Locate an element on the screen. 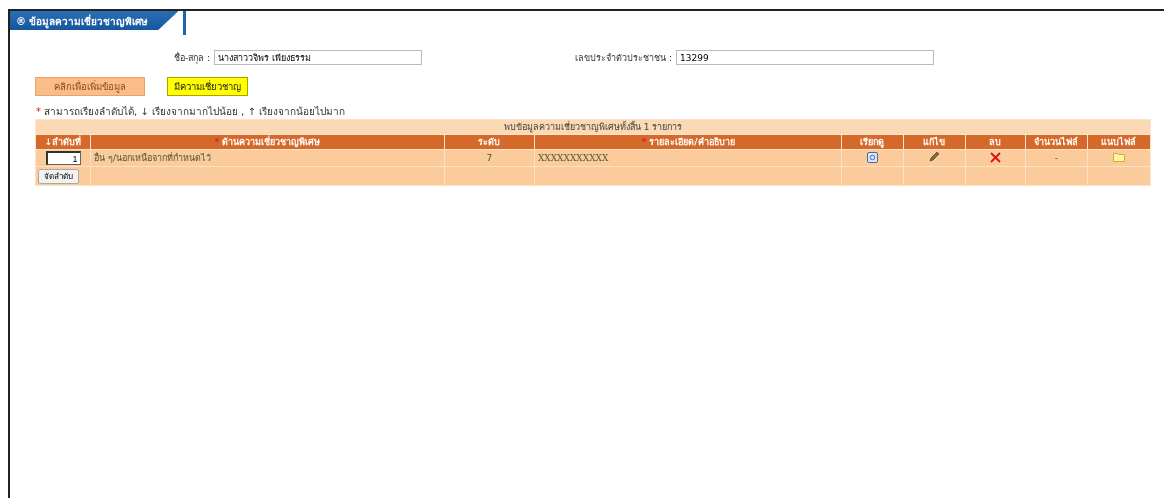  delete-icon is located at coordinates (995, 157).